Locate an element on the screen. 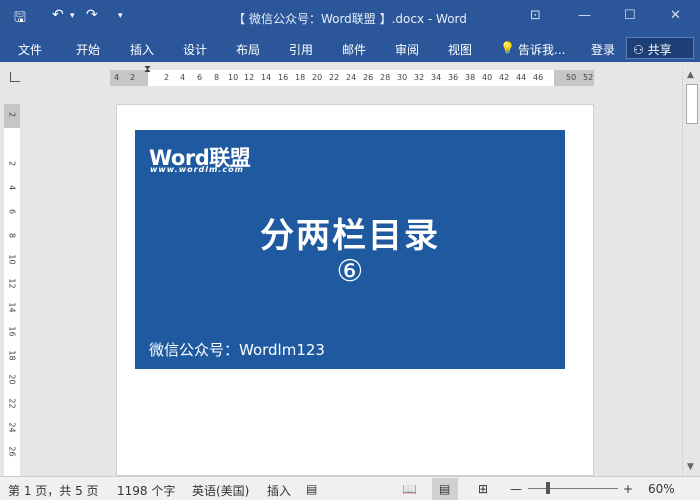 This screenshot has height=500, width=700. tab-selector is located at coordinates (15, 77).